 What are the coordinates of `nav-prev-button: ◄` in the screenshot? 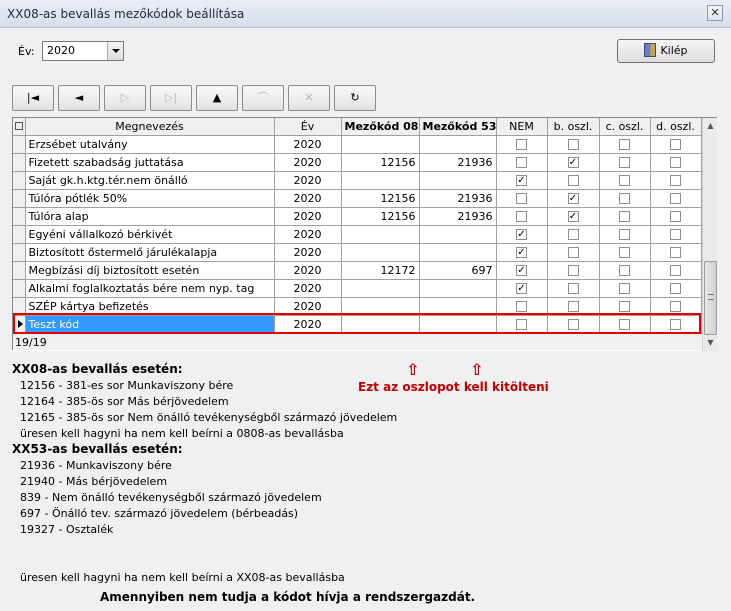 It's located at (79, 98).